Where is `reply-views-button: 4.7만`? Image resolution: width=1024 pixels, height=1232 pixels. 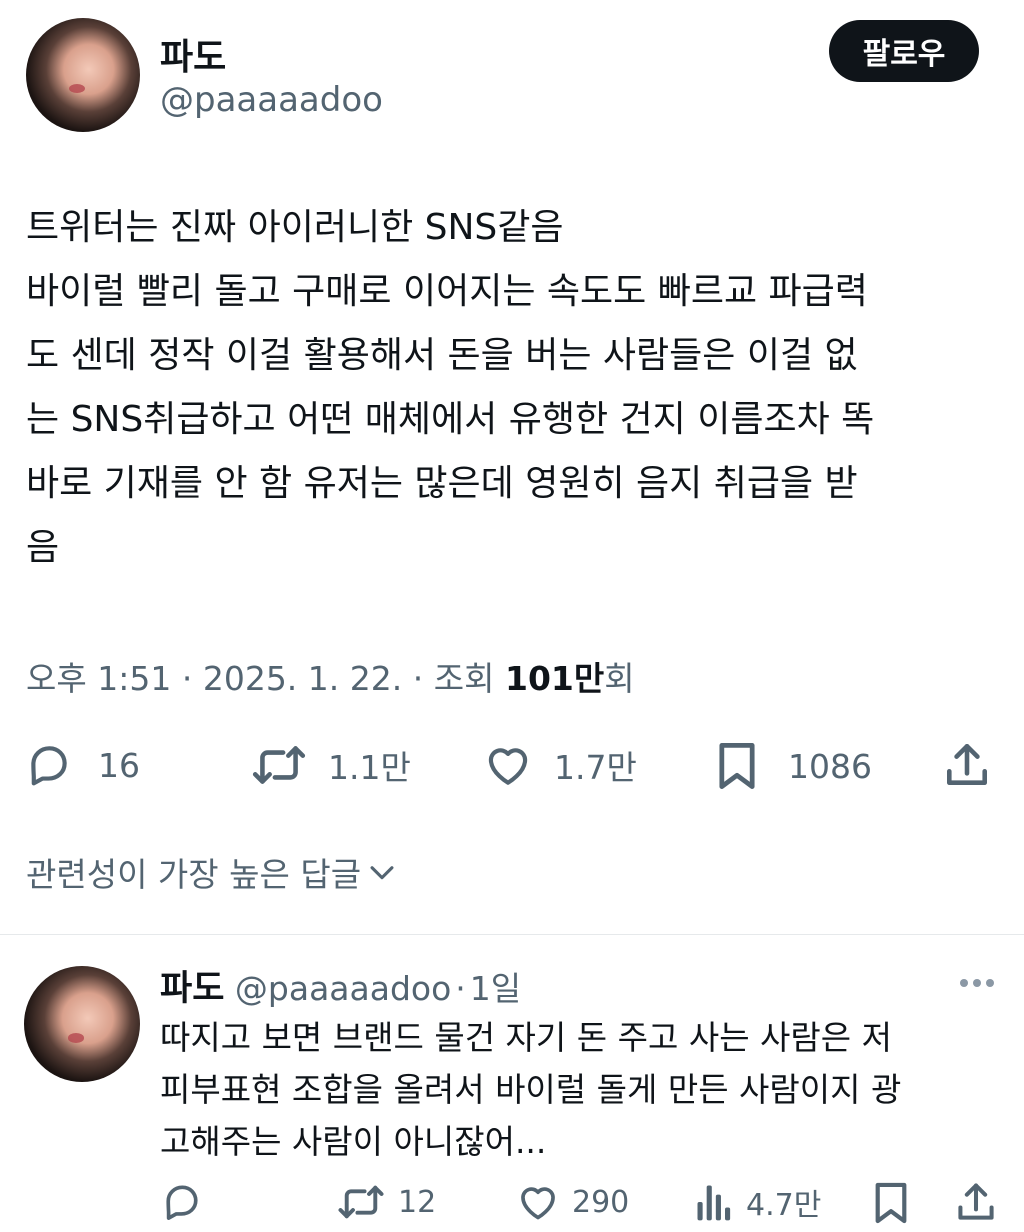 reply-views-button: 4.7만 is located at coordinates (757, 1202).